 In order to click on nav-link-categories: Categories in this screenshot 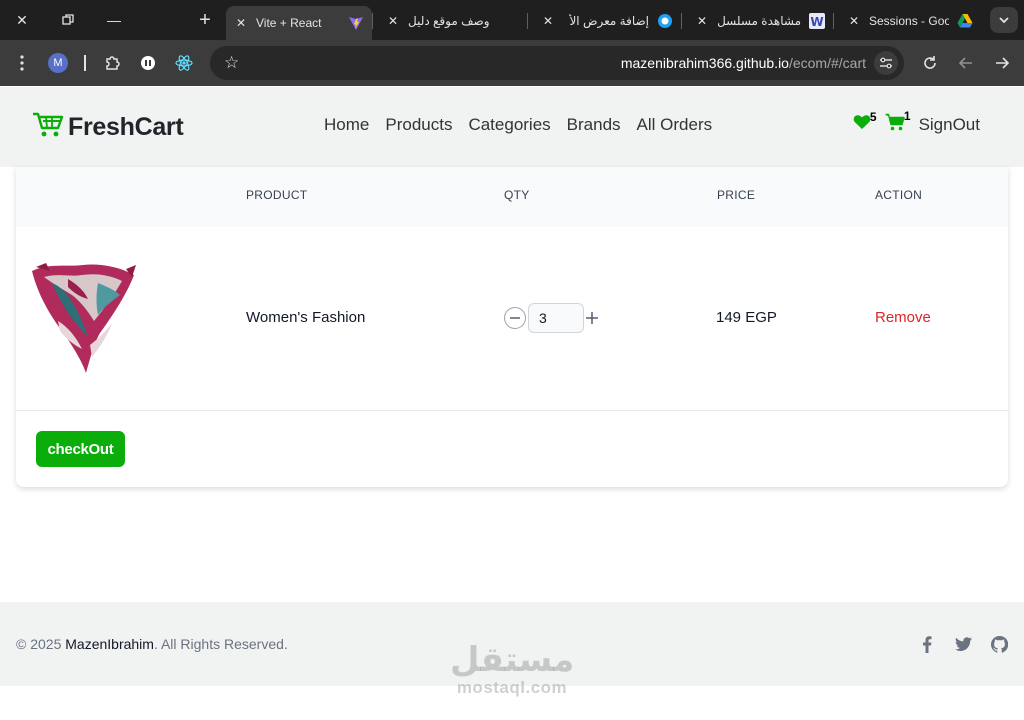, I will do `click(509, 125)`.